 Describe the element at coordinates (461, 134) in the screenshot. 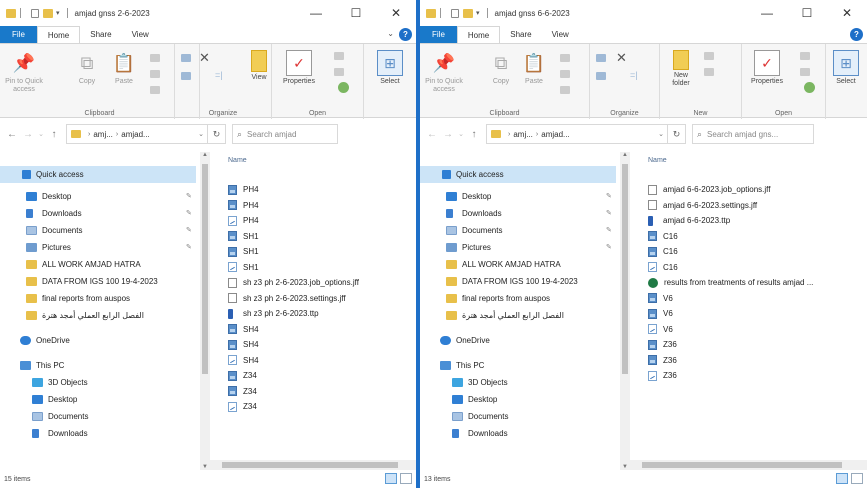

I see `recent-dropdown-icon: ⌄` at that location.